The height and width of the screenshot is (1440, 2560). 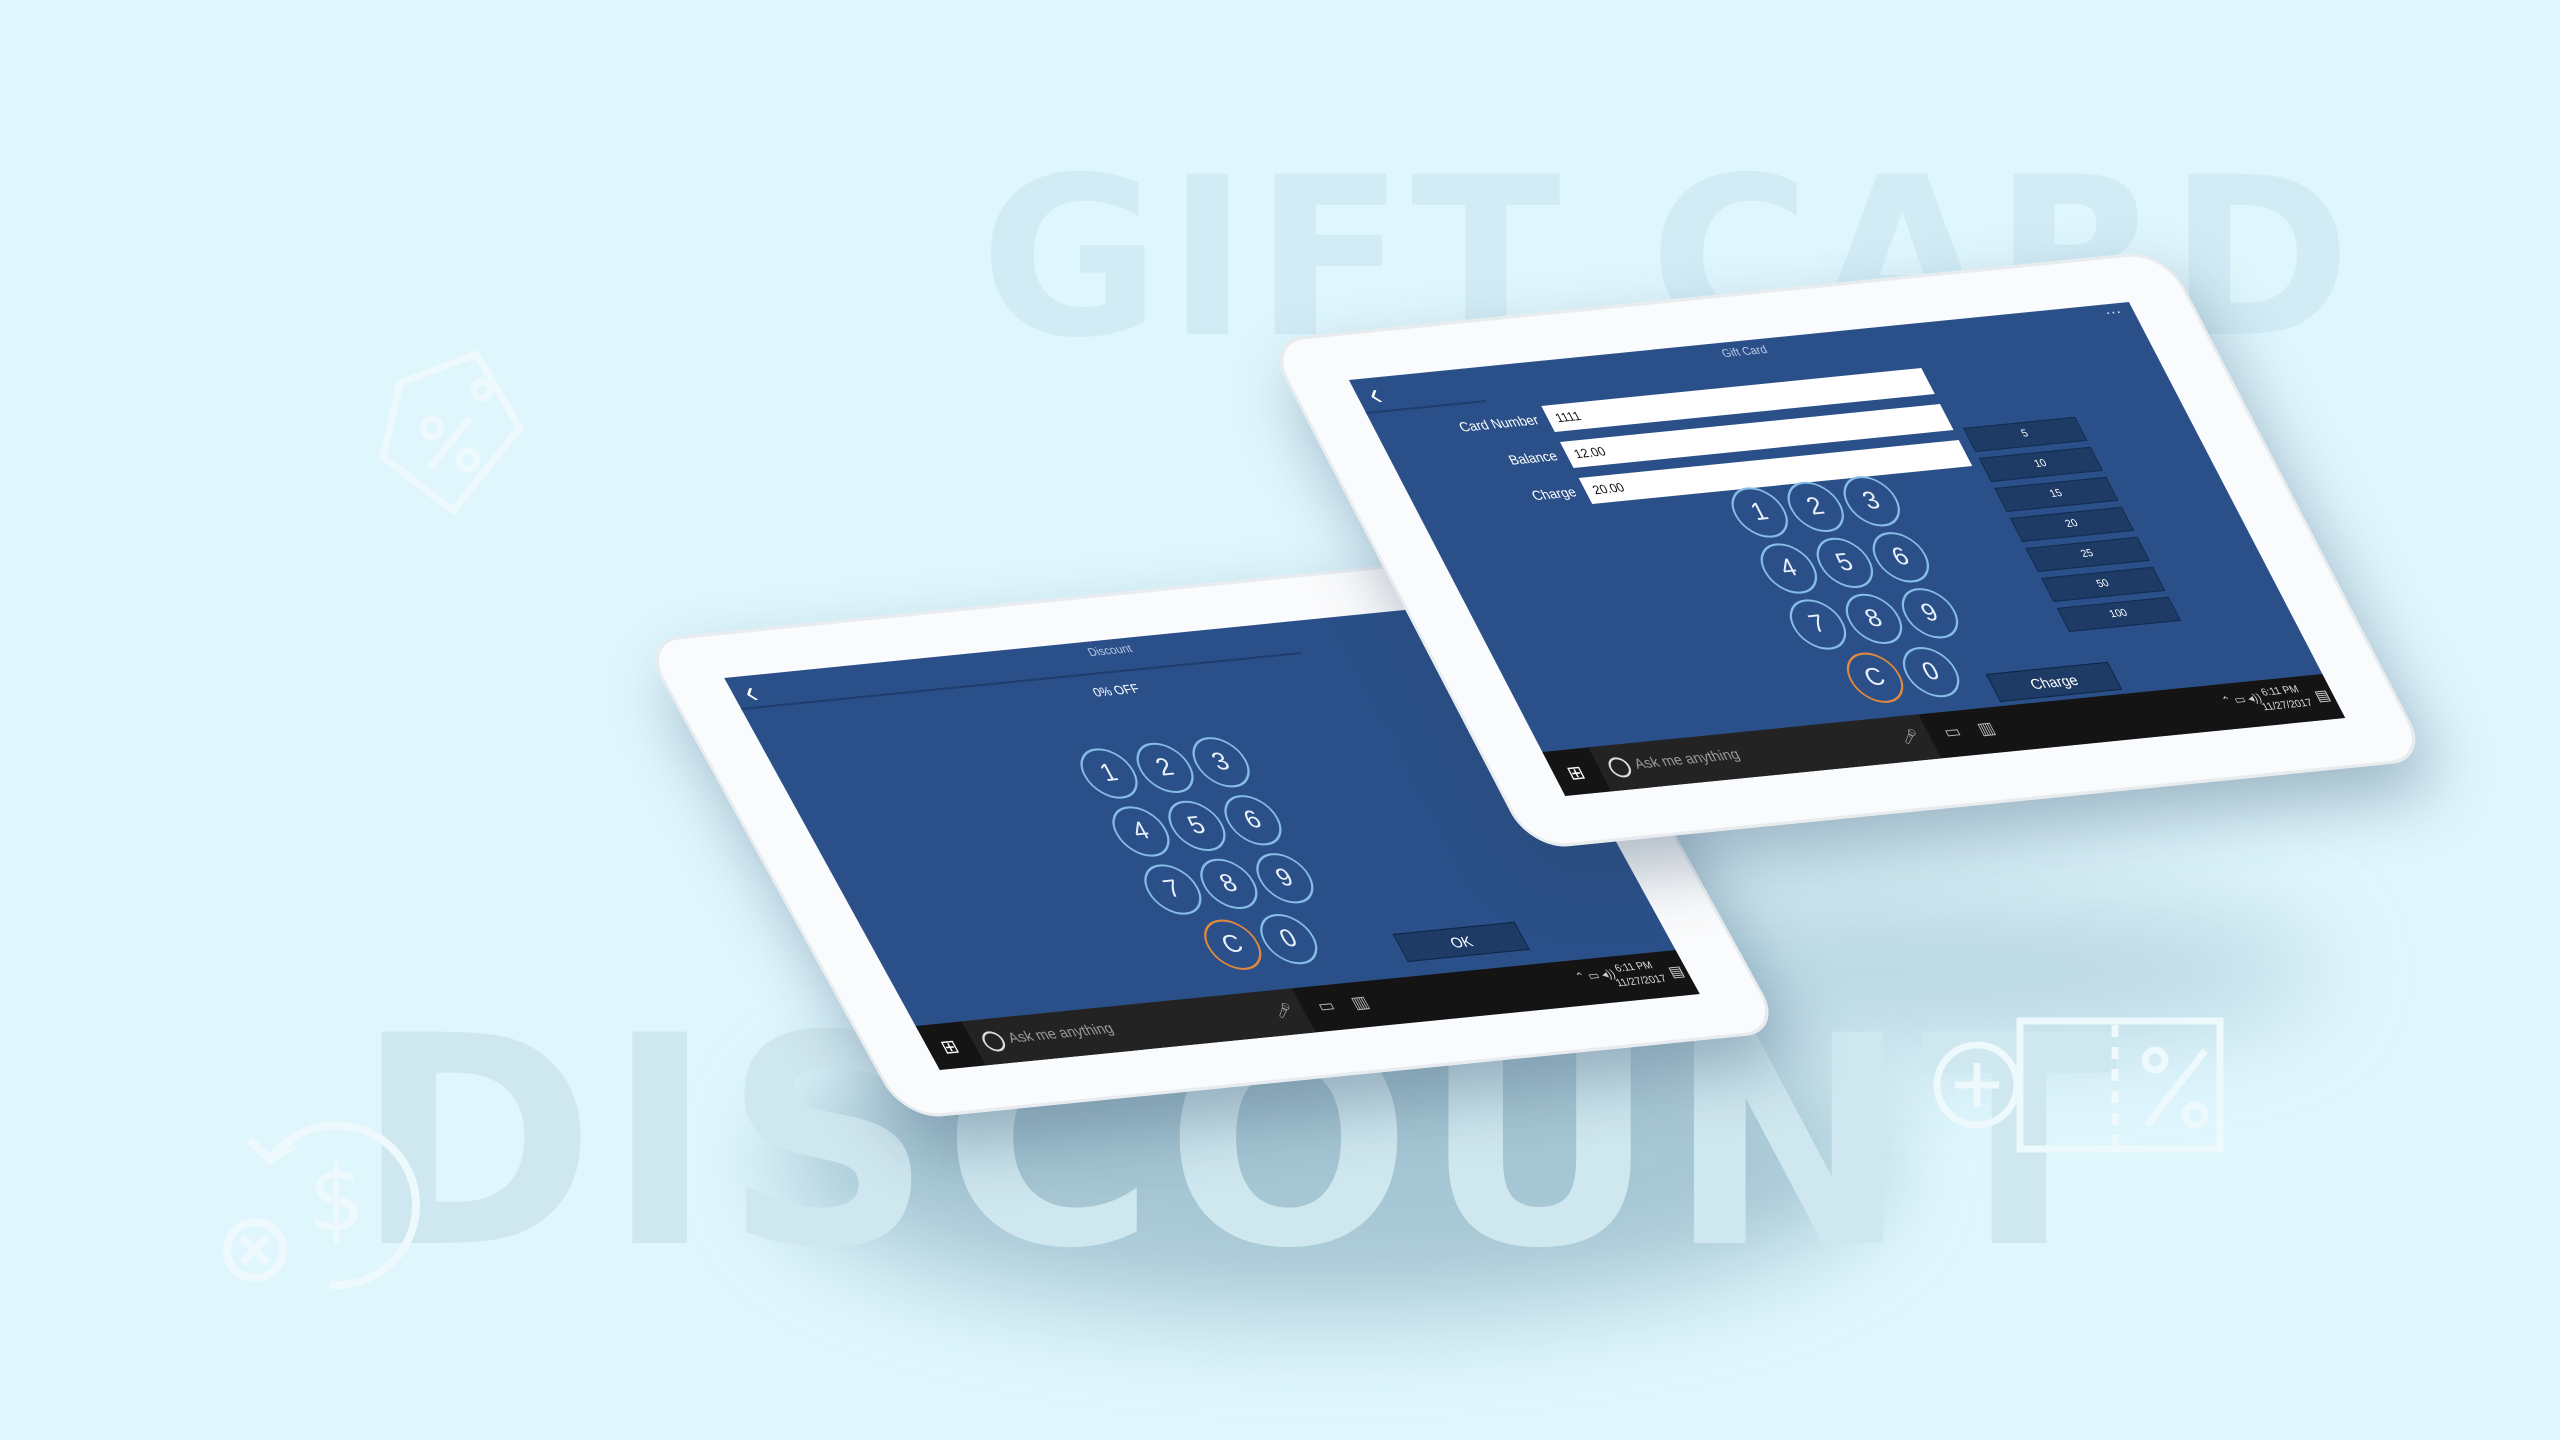 I want to click on quick-amount-5: 5, so click(x=2025, y=434).